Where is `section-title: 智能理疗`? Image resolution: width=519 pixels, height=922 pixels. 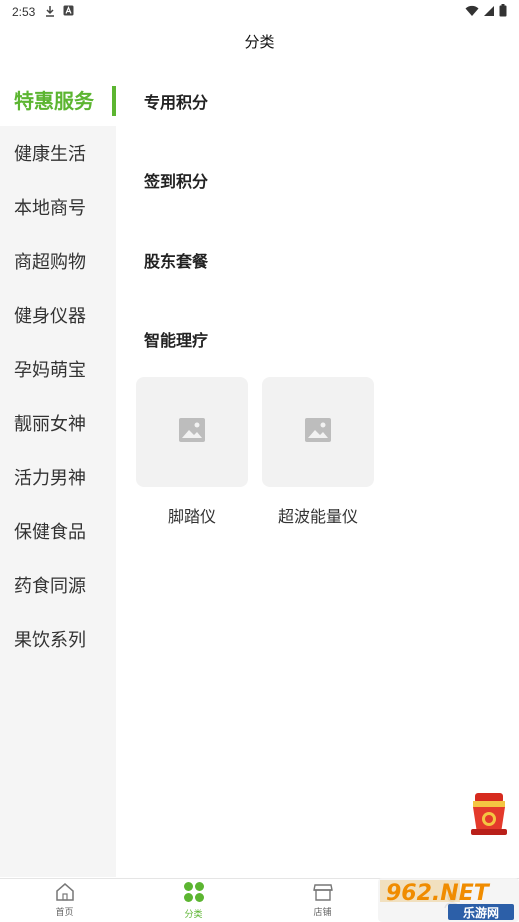
section-title: 智能理疗 is located at coordinates (176, 339).